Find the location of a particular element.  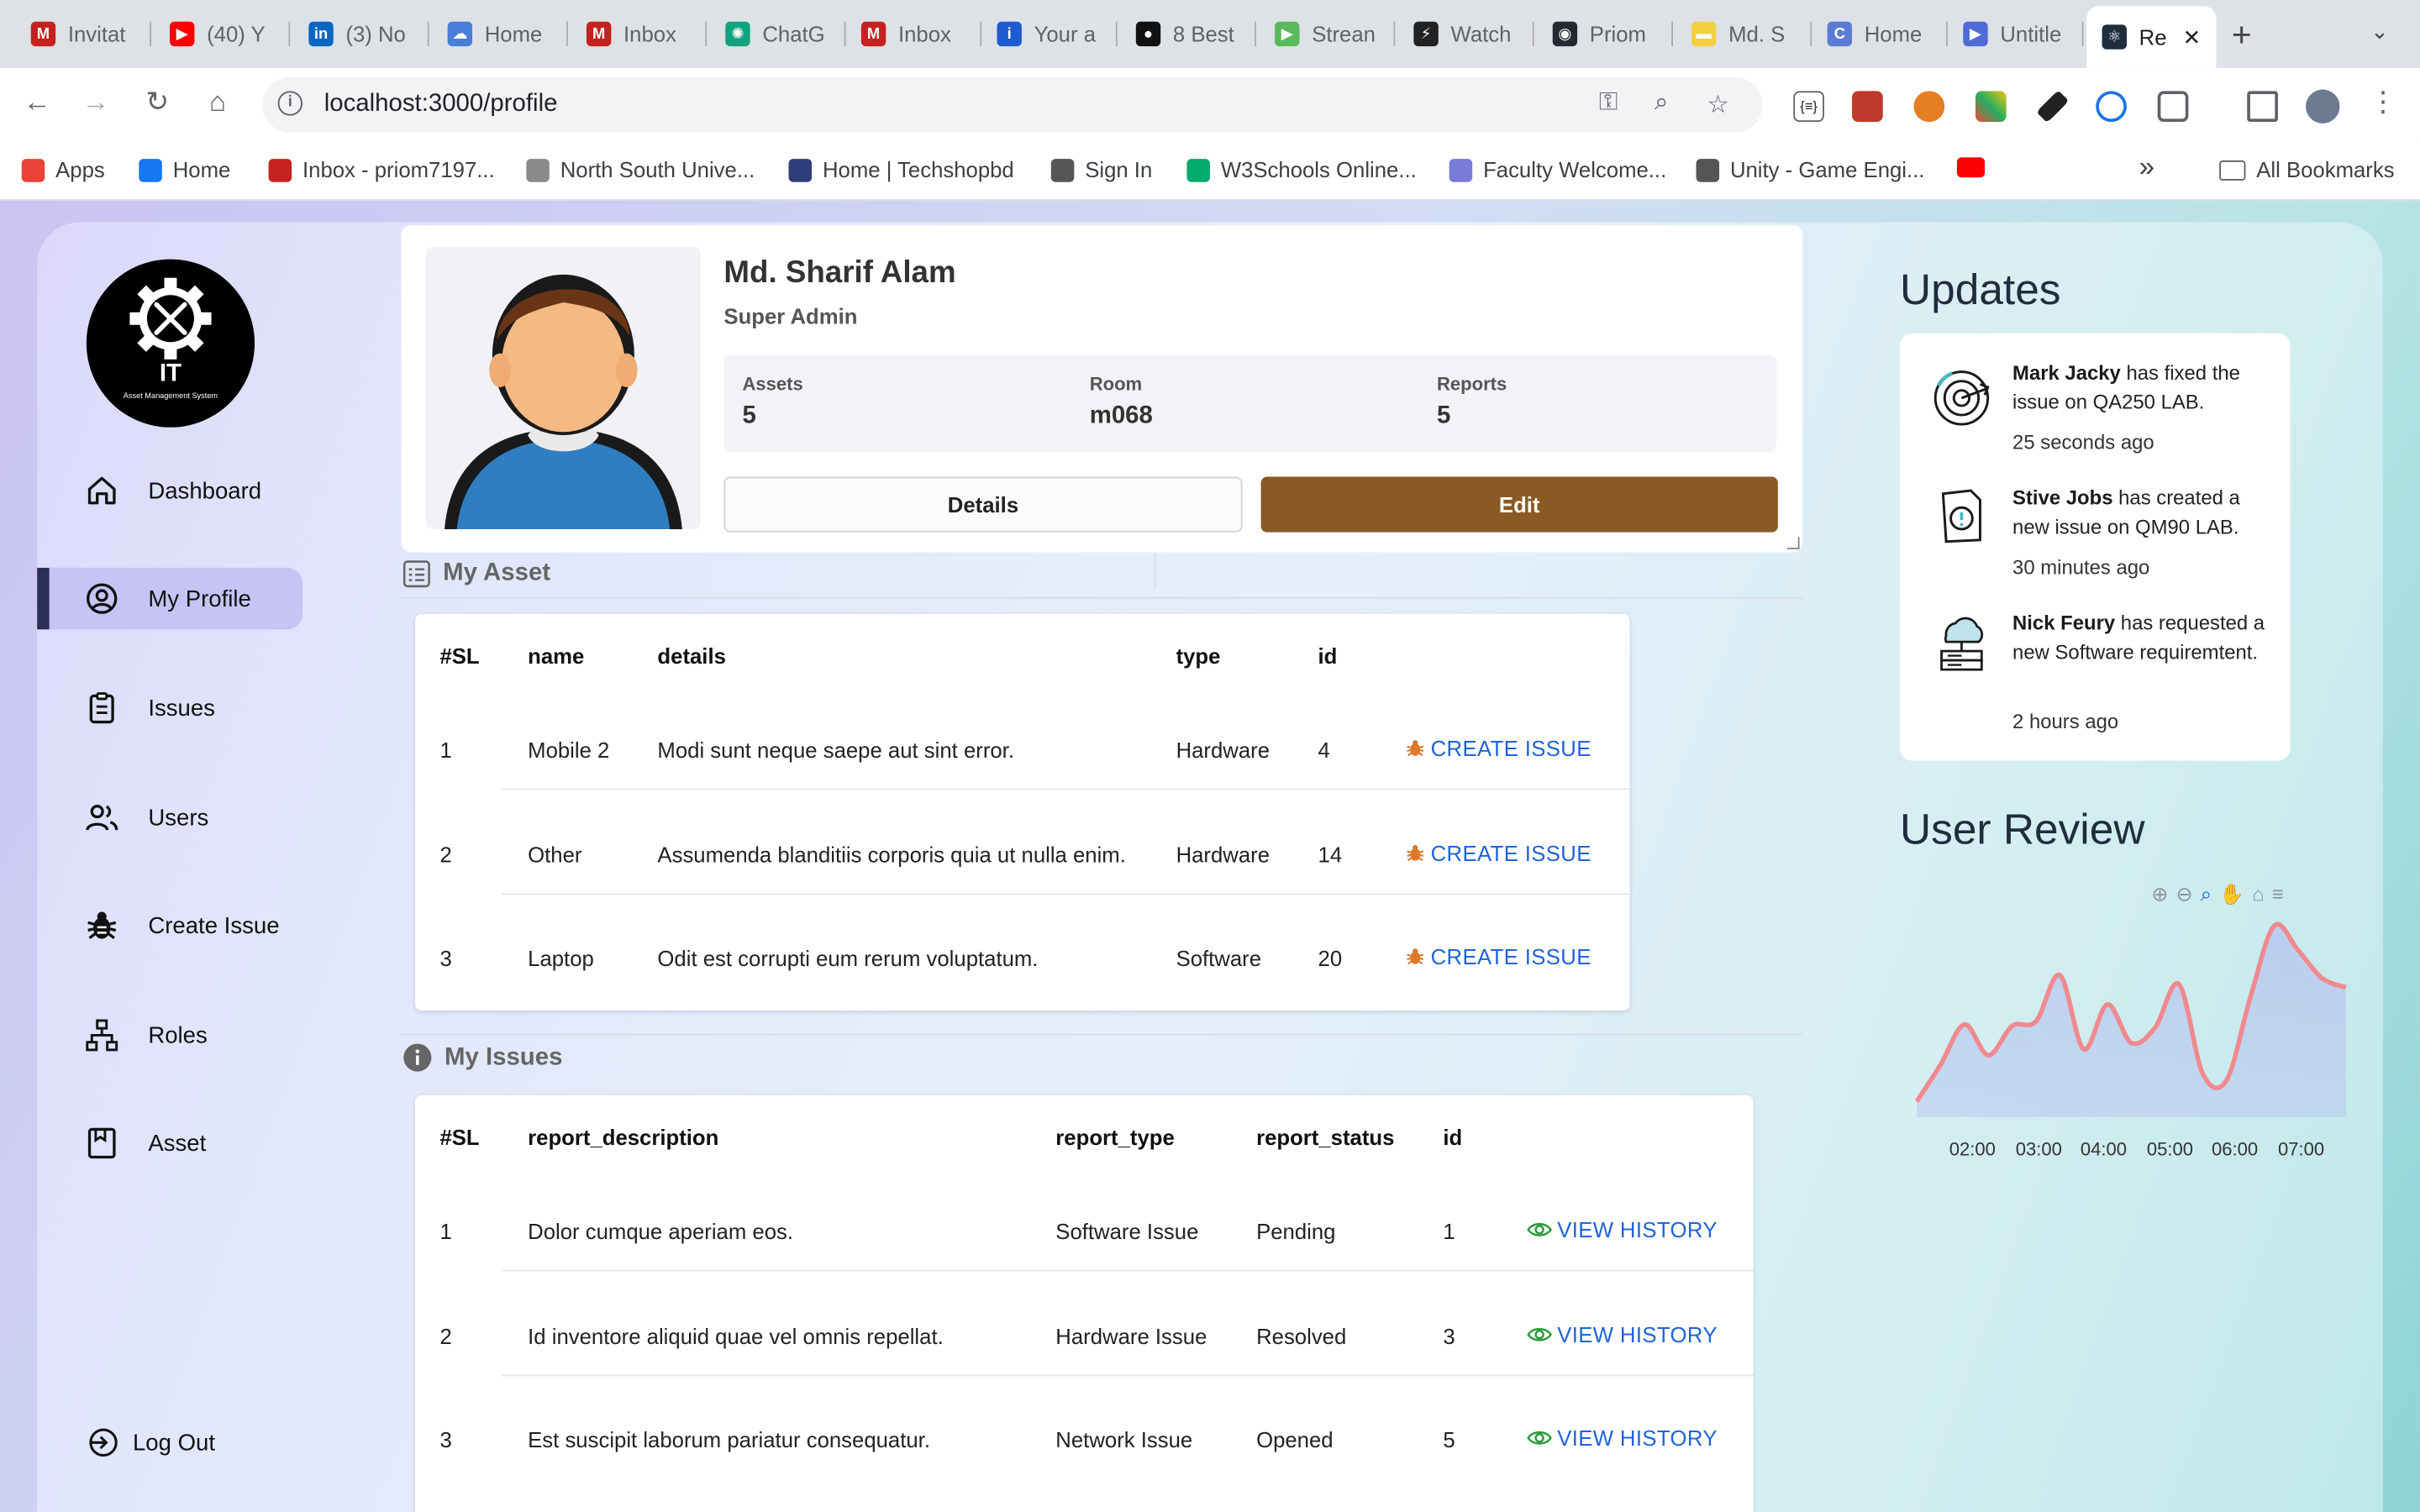

edit-button: Edit is located at coordinates (1519, 504).